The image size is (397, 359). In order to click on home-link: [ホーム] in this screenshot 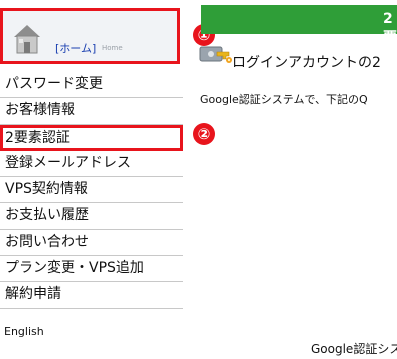, I will do `click(75, 48)`.